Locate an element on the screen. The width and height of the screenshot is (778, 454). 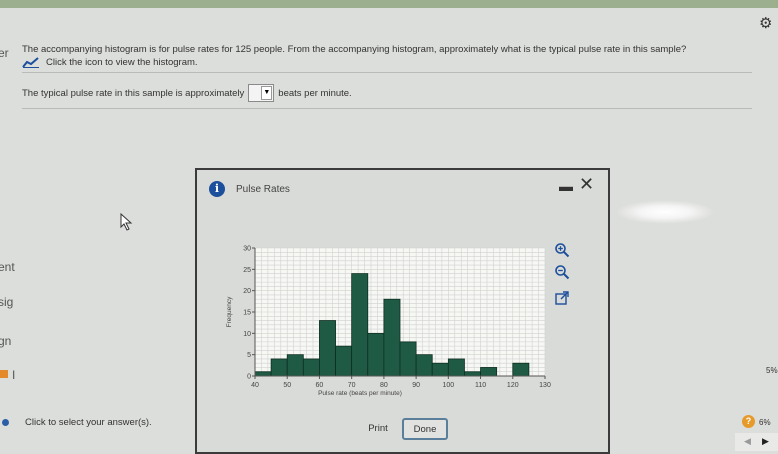
x-tick-label: 50 is located at coordinates (287, 385).